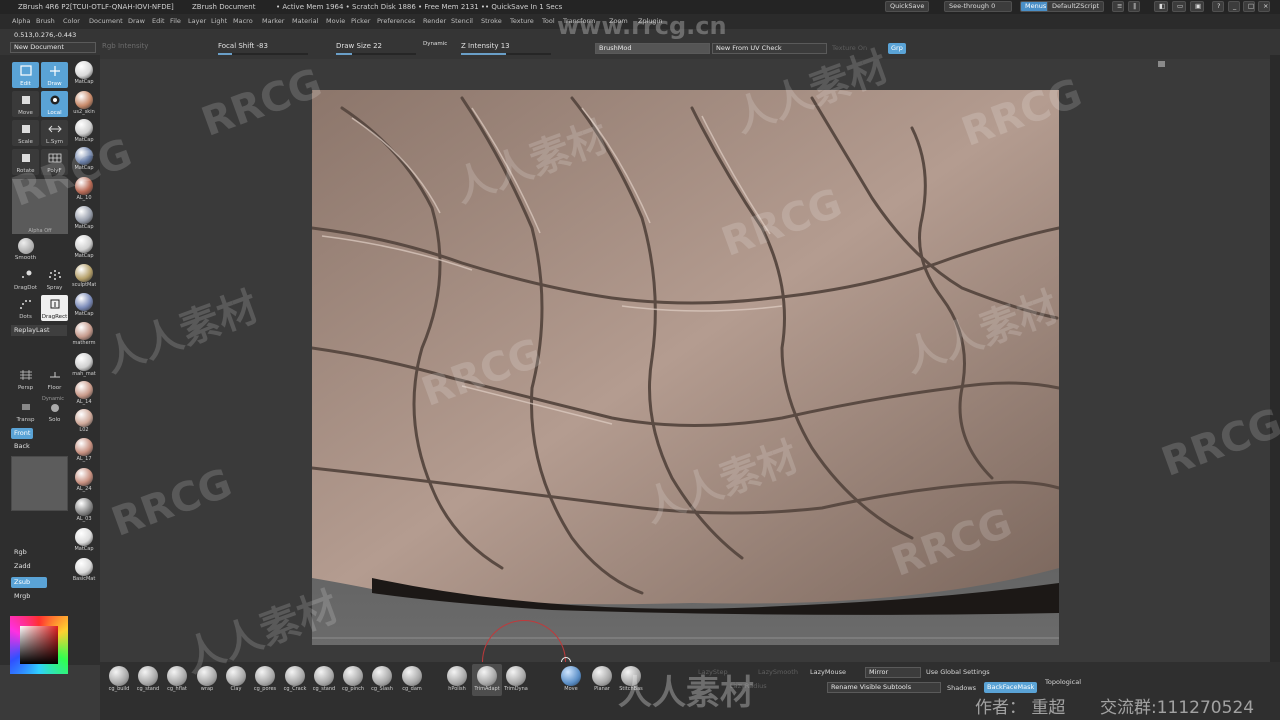 The height and width of the screenshot is (720, 1280). What do you see at coordinates (158, 21) in the screenshot?
I see `menu-item: Edit` at bounding box center [158, 21].